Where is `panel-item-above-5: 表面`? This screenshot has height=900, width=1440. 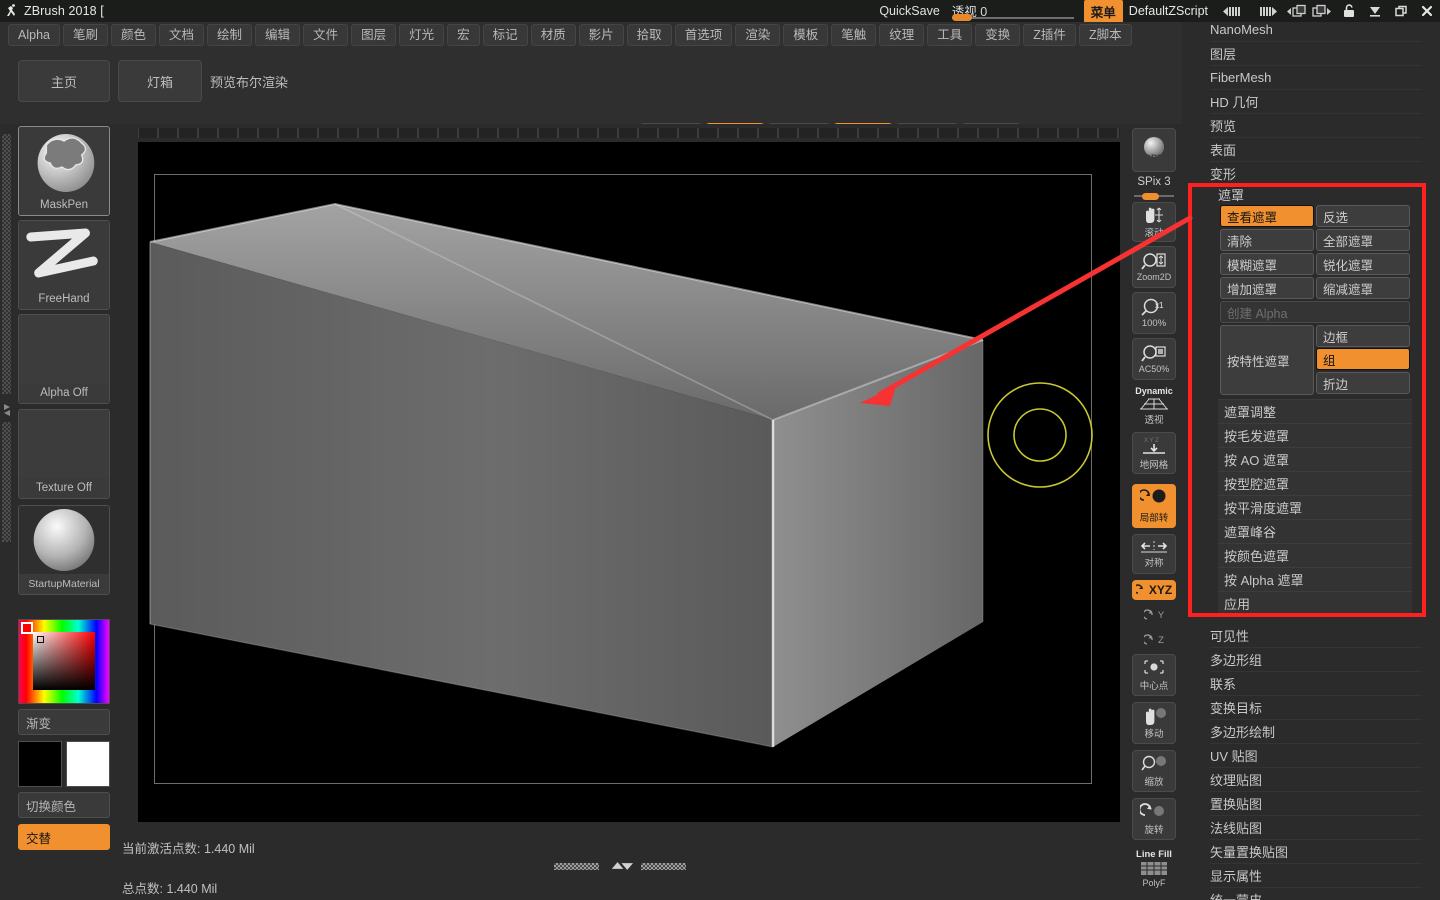 panel-item-above-5: 表面 is located at coordinates (1316, 150).